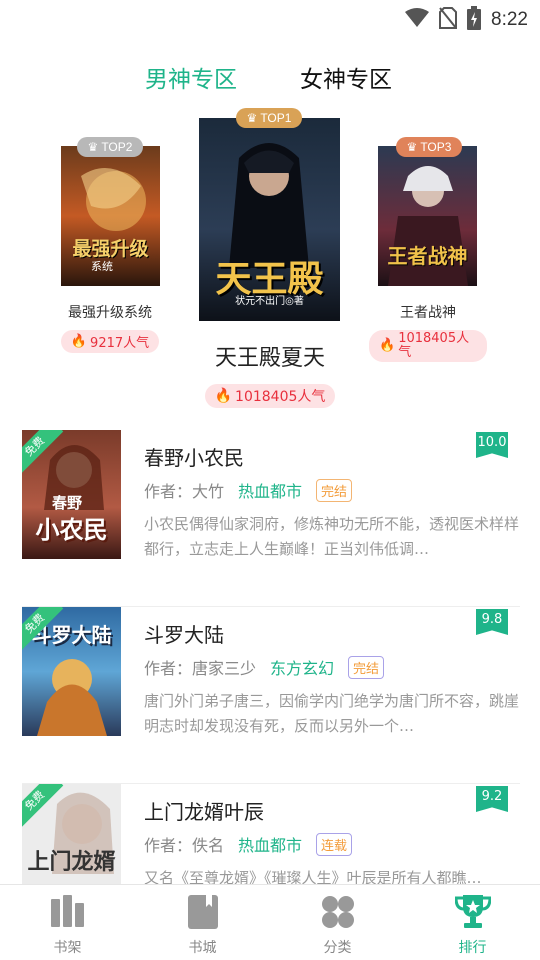 Image resolution: width=540 pixels, height=960 pixels. What do you see at coordinates (204, 812) in the screenshot?
I see `book-title: 上门龙婿叶辰` at bounding box center [204, 812].